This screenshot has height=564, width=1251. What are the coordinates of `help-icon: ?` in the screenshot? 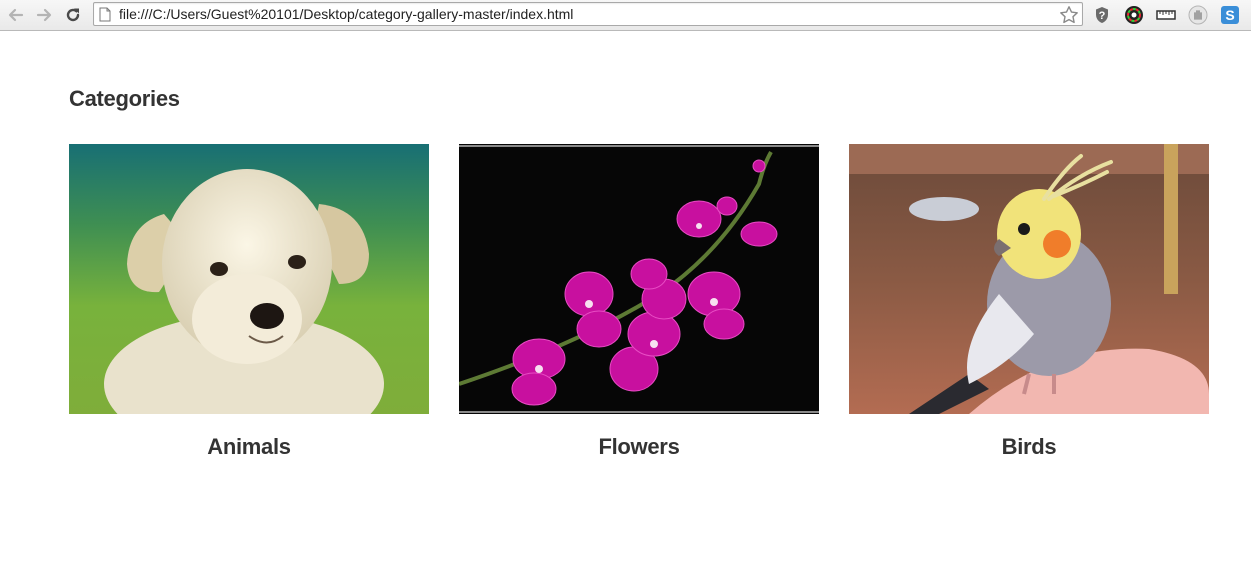 It's located at (1102, 15).